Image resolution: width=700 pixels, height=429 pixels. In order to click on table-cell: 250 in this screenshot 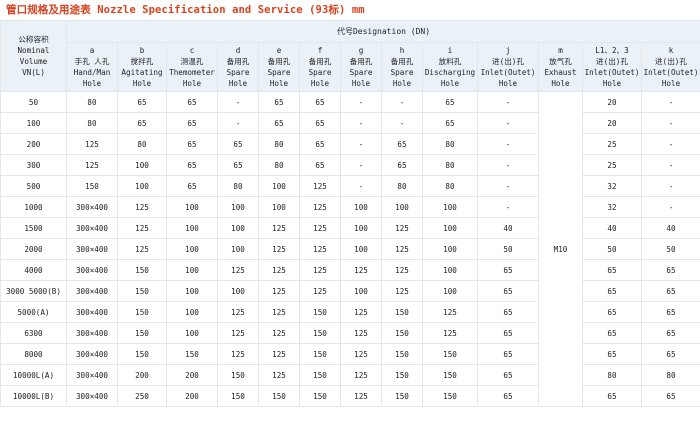, I will do `click(142, 396)`.